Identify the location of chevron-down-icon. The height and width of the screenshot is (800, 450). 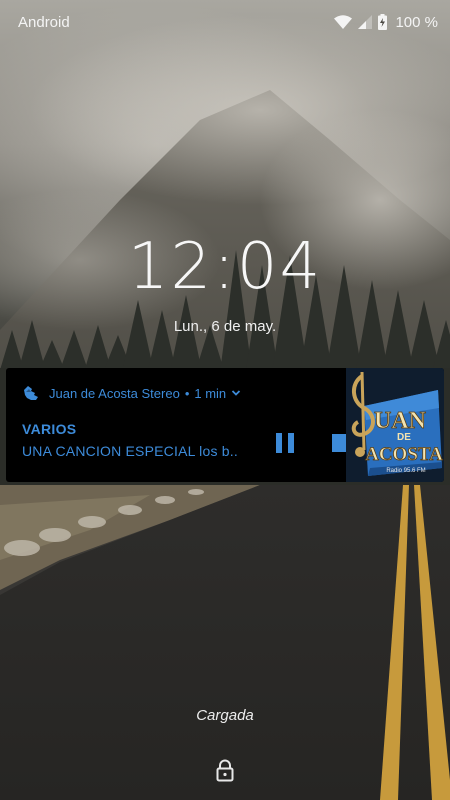
(236, 393).